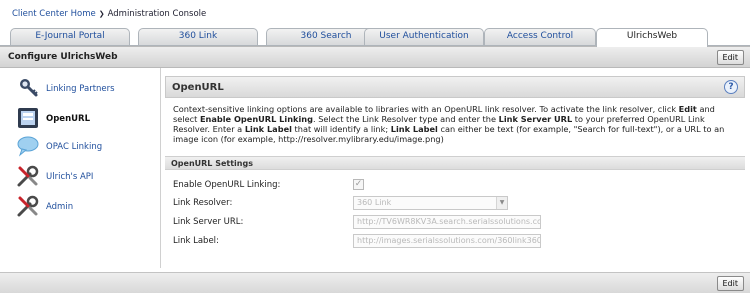 This screenshot has width=750, height=293. Describe the element at coordinates (358, 184) in the screenshot. I see `enable-openurl-checkbox: ✓` at that location.